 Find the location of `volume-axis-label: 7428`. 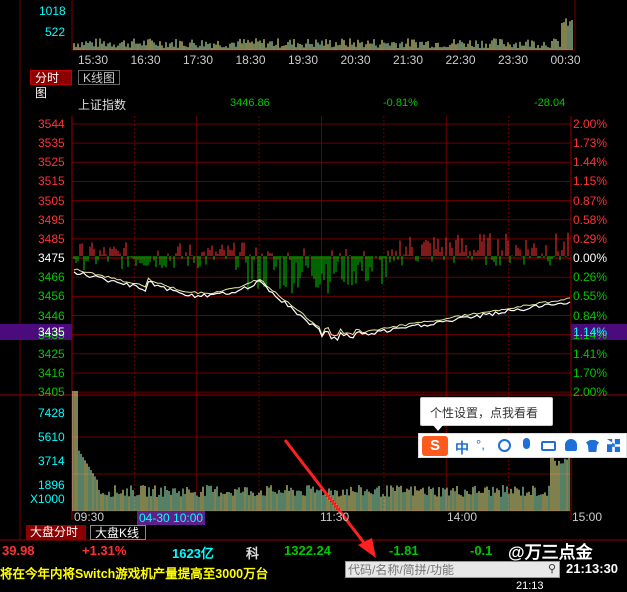

volume-axis-label: 7428 is located at coordinates (51, 413).